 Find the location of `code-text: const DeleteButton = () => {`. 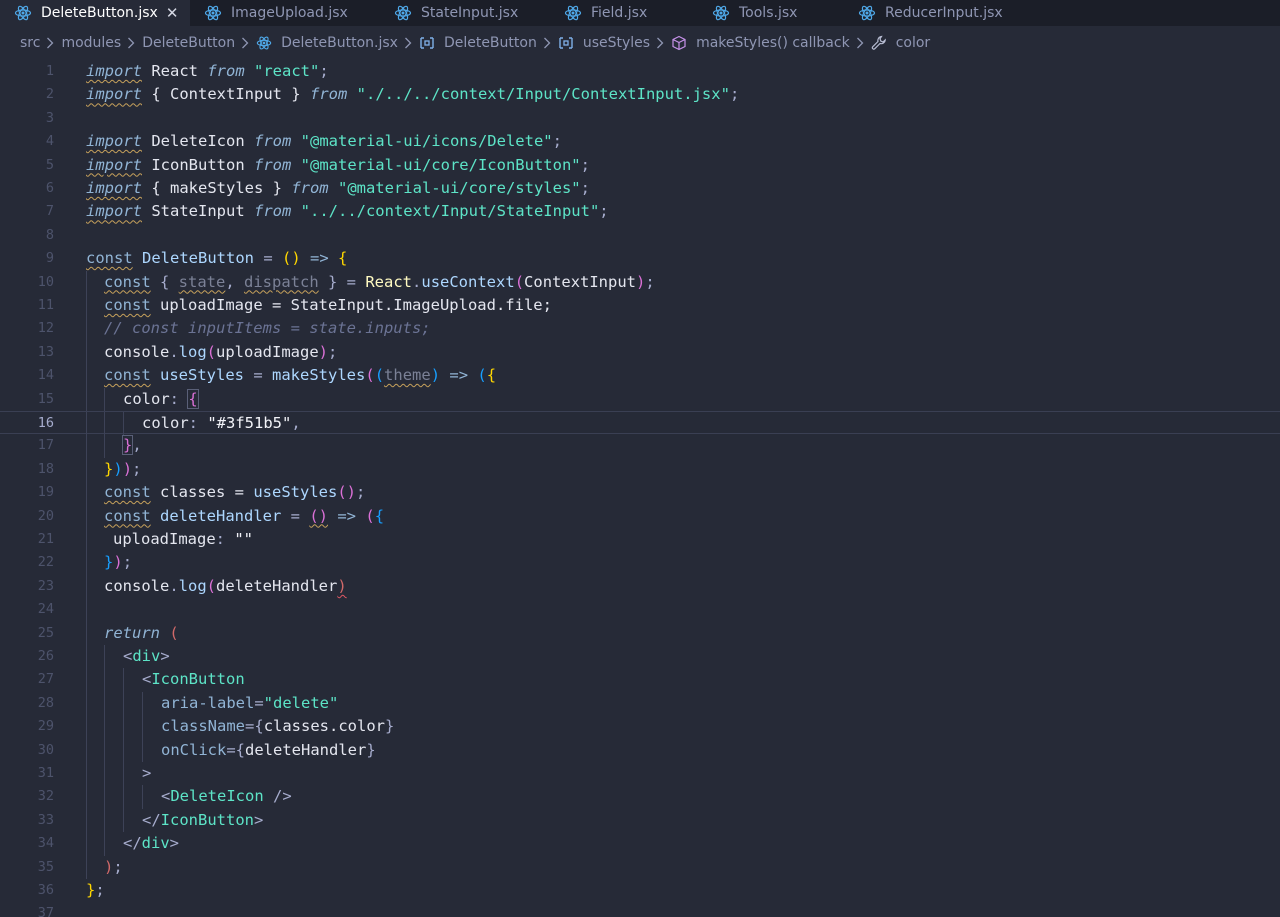

code-text: const DeleteButton = () => { is located at coordinates (217, 258).